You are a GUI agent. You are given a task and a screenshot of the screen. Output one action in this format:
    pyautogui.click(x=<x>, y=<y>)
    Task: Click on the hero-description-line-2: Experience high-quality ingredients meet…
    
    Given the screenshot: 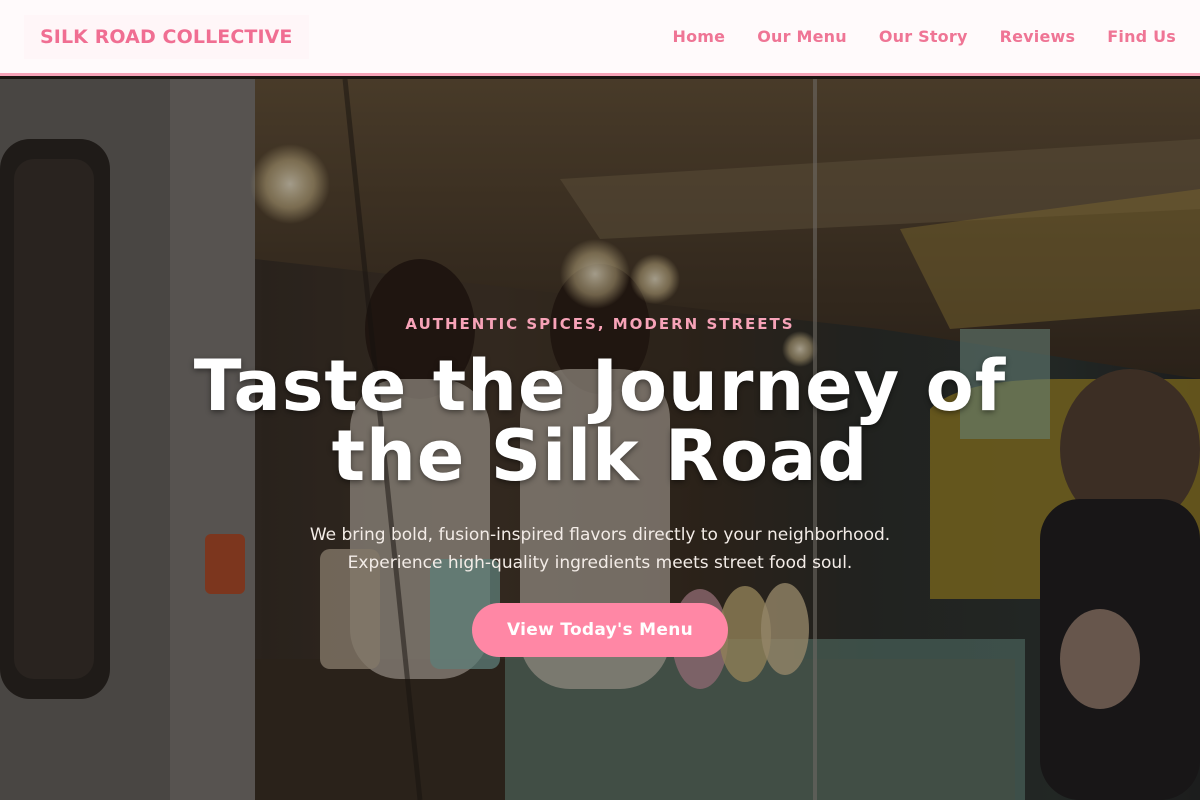 What is the action you would take?
    pyautogui.click(x=600, y=563)
    